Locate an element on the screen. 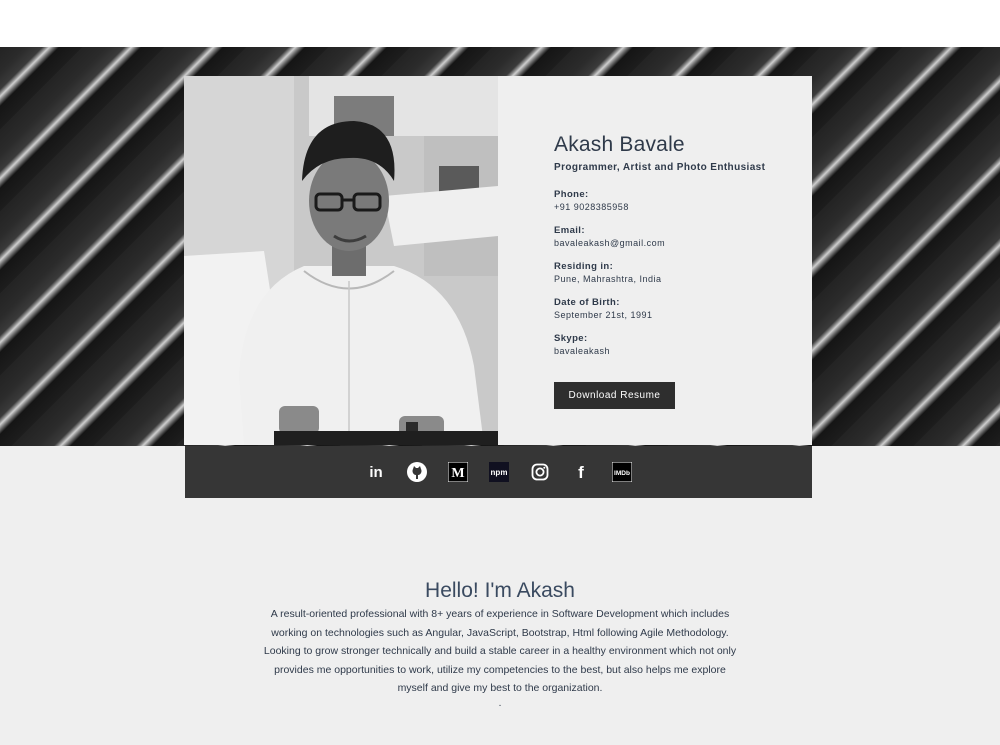 This screenshot has height=745, width=1000. linkedin-icon: in is located at coordinates (376, 472).